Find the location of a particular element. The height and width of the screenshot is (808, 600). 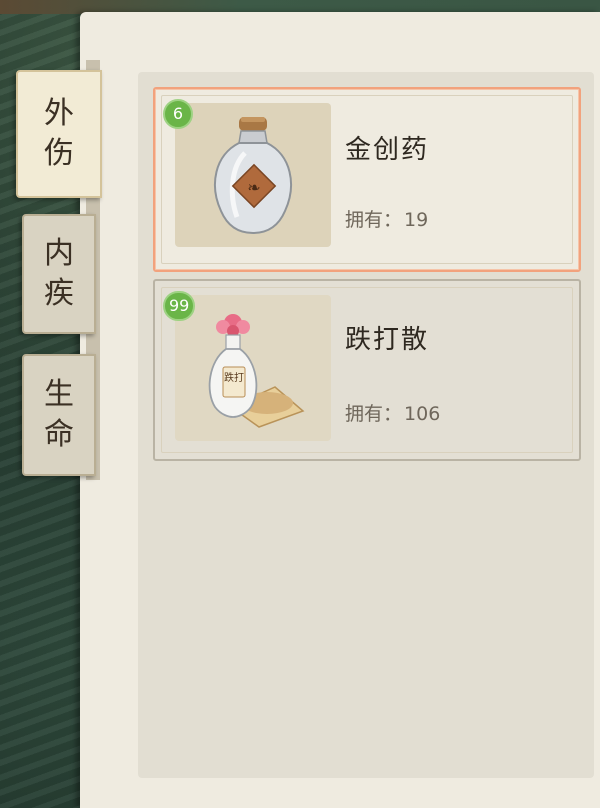

item-name: 金创药 is located at coordinates (387, 150).